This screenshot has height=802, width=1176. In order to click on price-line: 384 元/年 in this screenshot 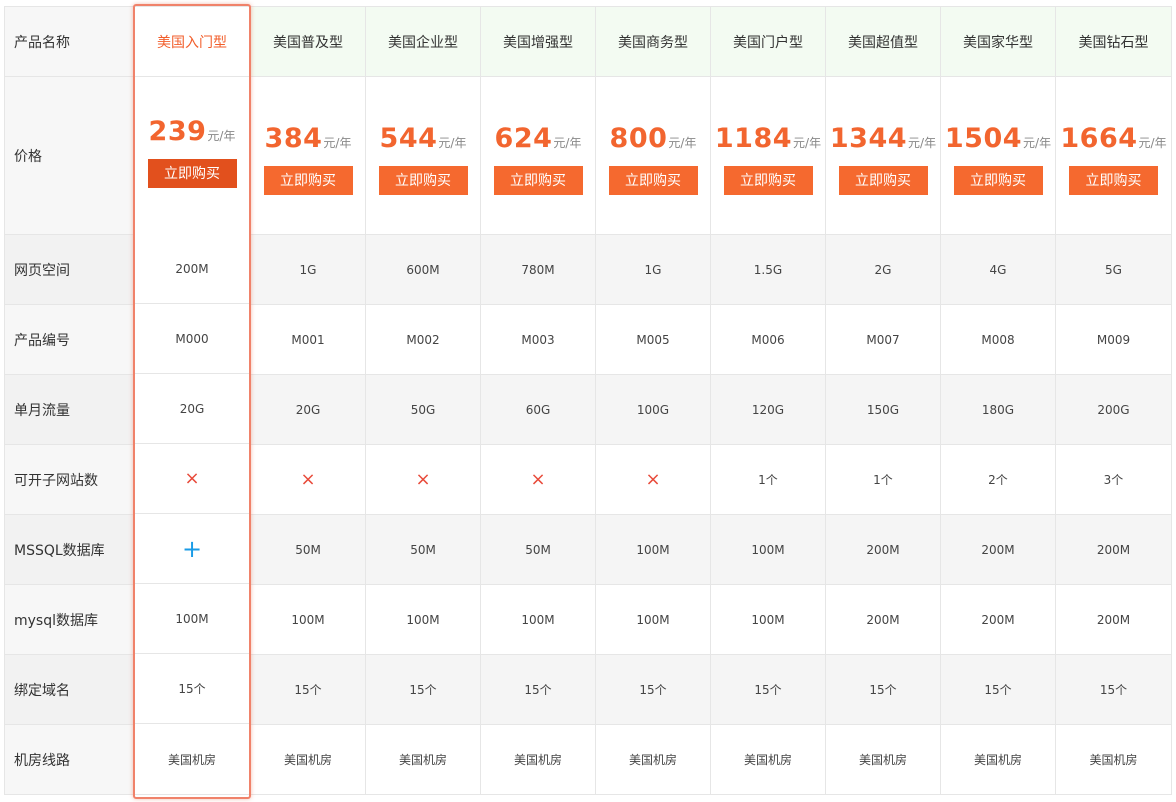, I will do `click(308, 138)`.